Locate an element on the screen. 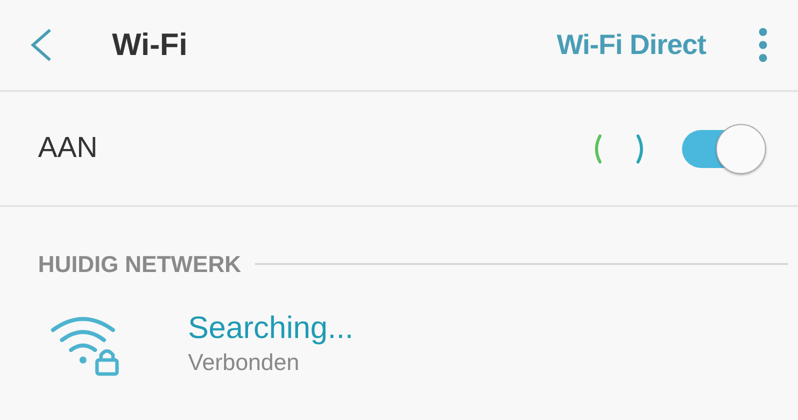 The height and width of the screenshot is (420, 798). section-title: HUIDIG NETWERK is located at coordinates (140, 264).